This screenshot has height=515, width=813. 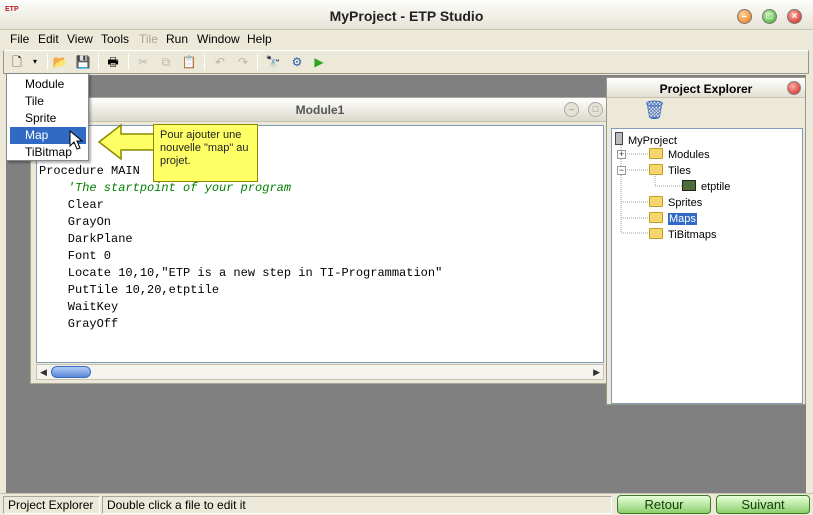 What do you see at coordinates (19, 39) in the screenshot?
I see `menu-file: File` at bounding box center [19, 39].